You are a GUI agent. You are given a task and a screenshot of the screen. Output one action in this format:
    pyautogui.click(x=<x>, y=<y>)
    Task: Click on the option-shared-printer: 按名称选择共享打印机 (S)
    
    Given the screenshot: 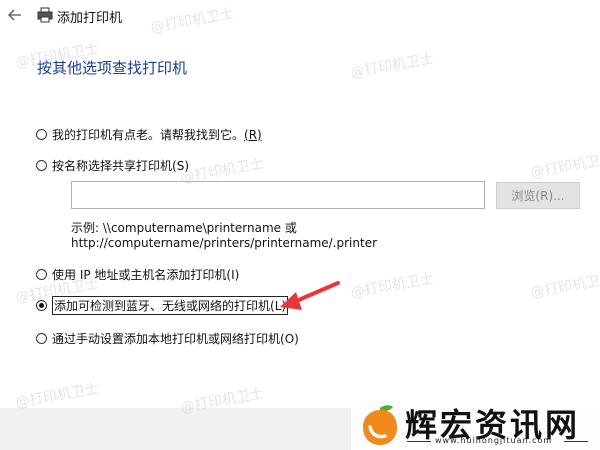 What is the action you would take?
    pyautogui.click(x=112, y=165)
    